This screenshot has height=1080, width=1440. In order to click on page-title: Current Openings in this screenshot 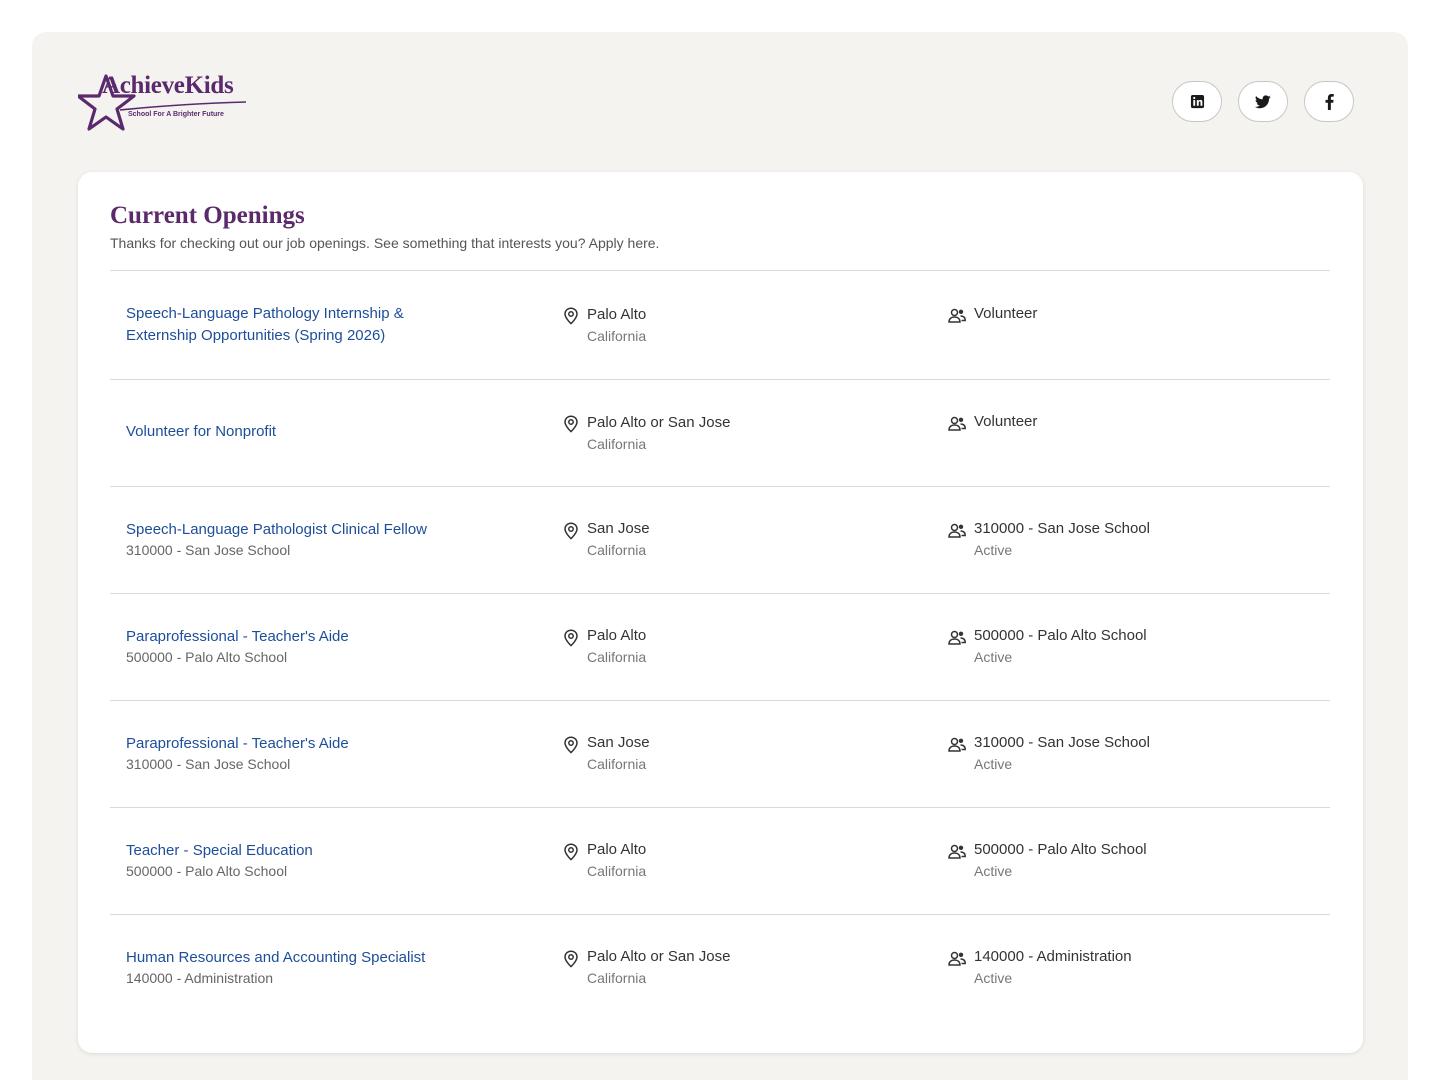, I will do `click(207, 215)`.